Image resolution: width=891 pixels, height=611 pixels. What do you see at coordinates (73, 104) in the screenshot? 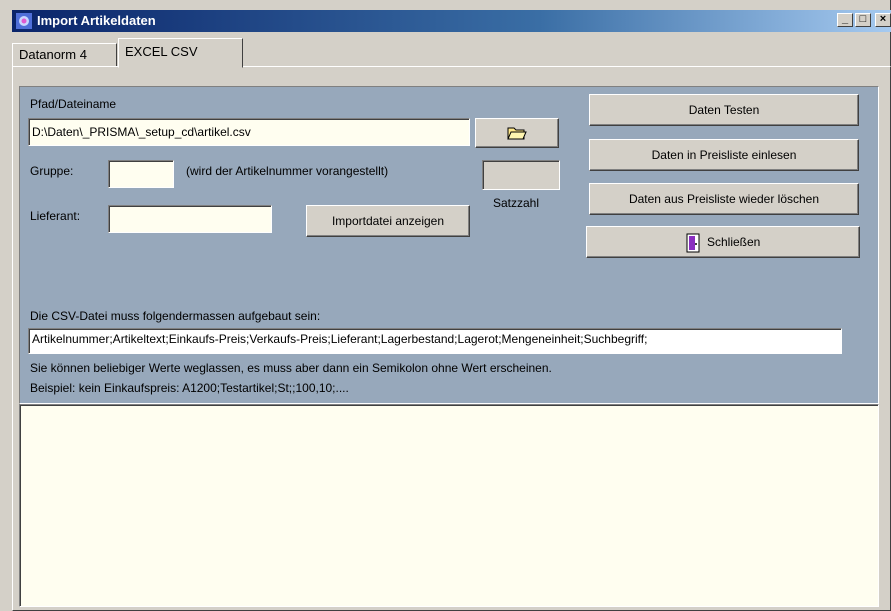
I see `path-label: Pfad/Dateiname` at bounding box center [73, 104].